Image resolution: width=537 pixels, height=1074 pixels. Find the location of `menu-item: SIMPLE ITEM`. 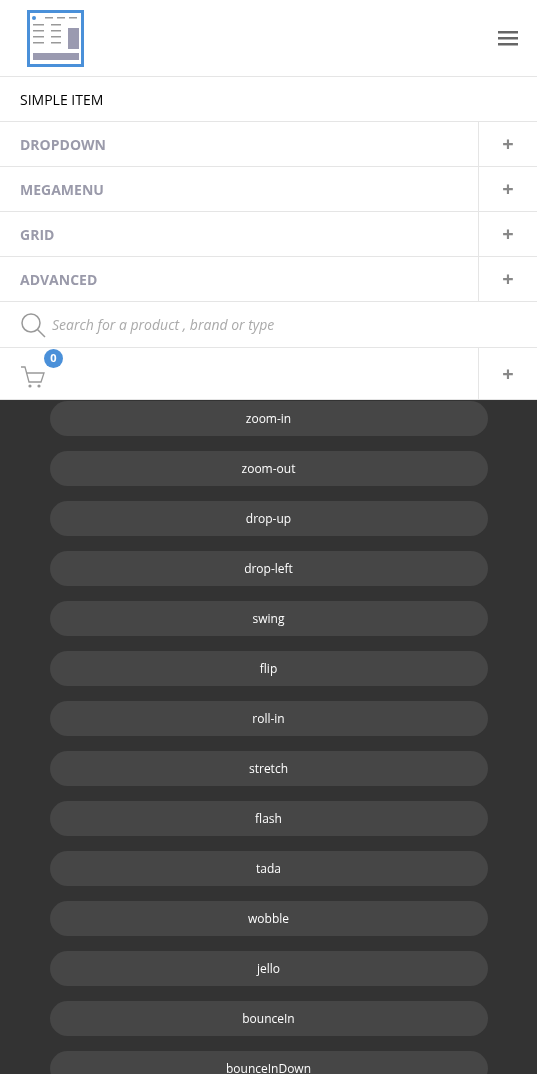

menu-item: SIMPLE ITEM is located at coordinates (62, 99).